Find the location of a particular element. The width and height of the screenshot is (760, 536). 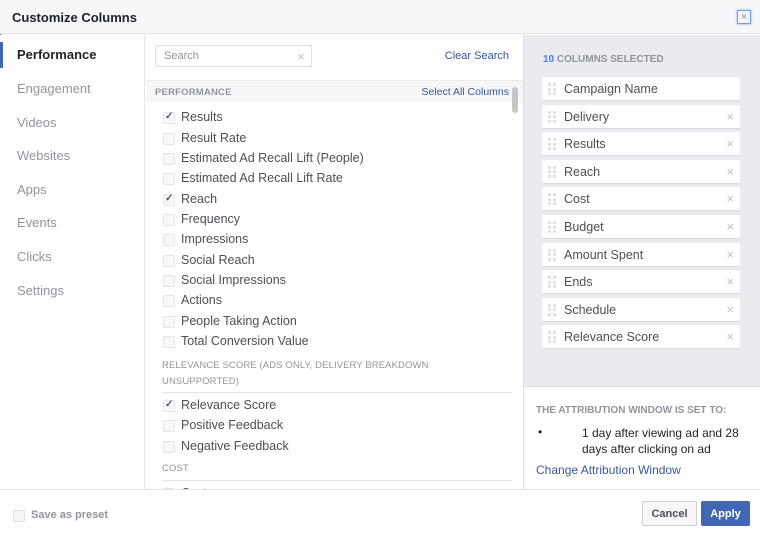

selected-column-name: Schedule is located at coordinates (590, 309).